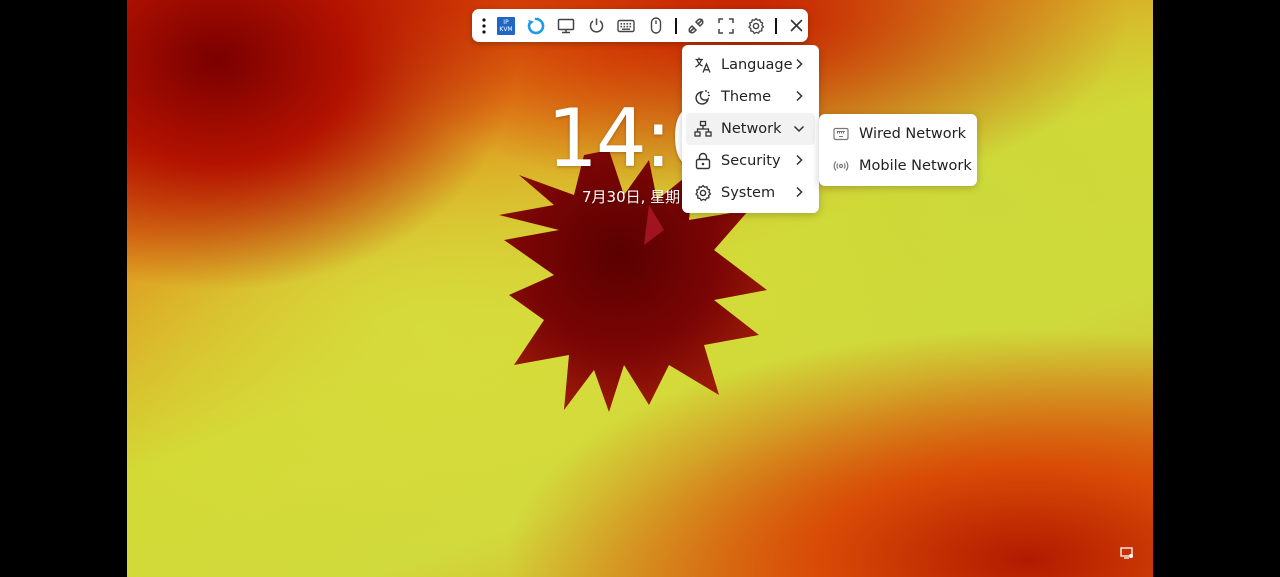 The image size is (1280, 577). I want to click on remote-desktop-icon, so click(1127, 553).